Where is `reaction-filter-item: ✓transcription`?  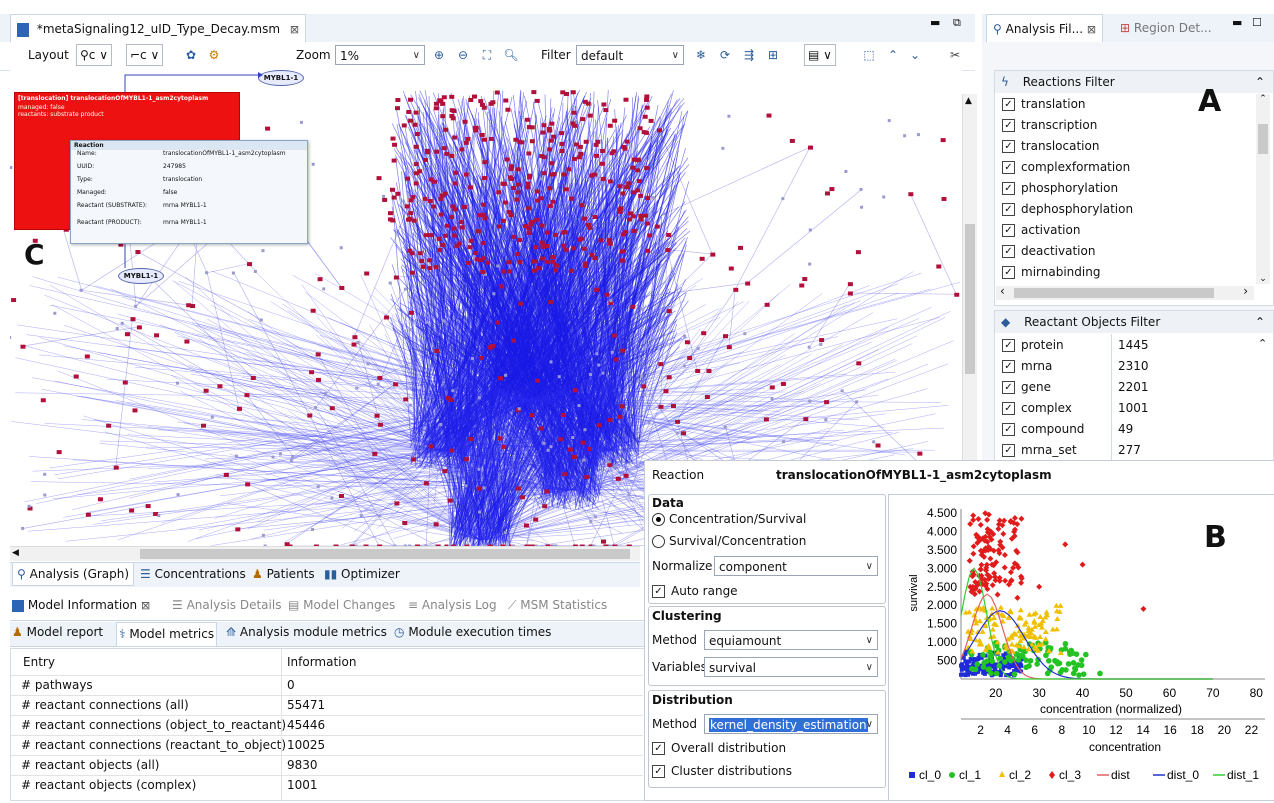
reaction-filter-item: ✓transcription is located at coordinates (1049, 125).